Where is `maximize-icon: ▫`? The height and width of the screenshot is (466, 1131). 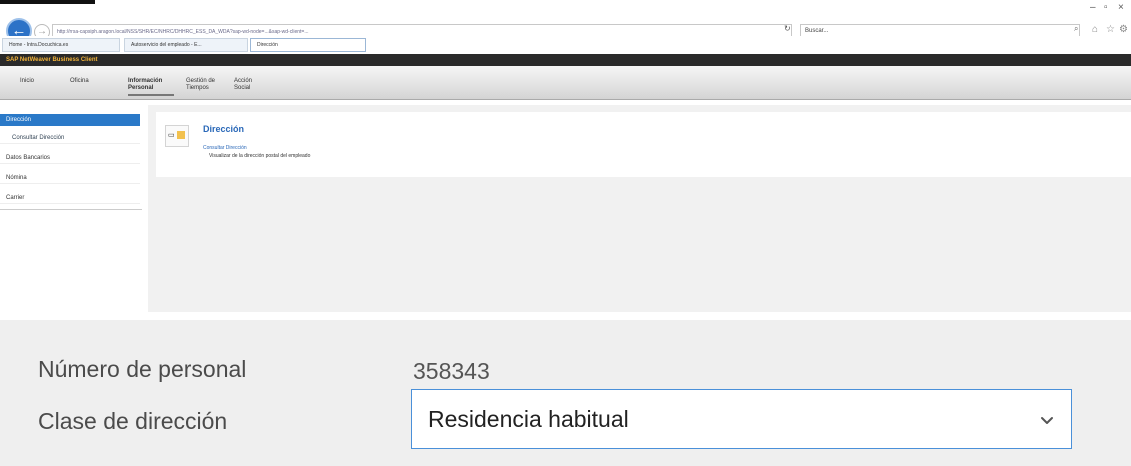 maximize-icon: ▫ is located at coordinates (1106, 7).